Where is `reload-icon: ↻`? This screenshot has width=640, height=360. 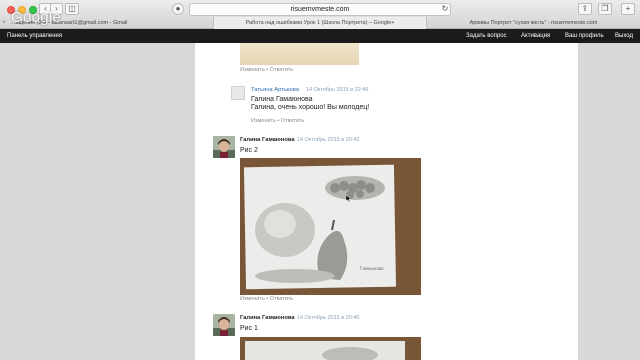
reload-icon: ↻ is located at coordinates (445, 9).